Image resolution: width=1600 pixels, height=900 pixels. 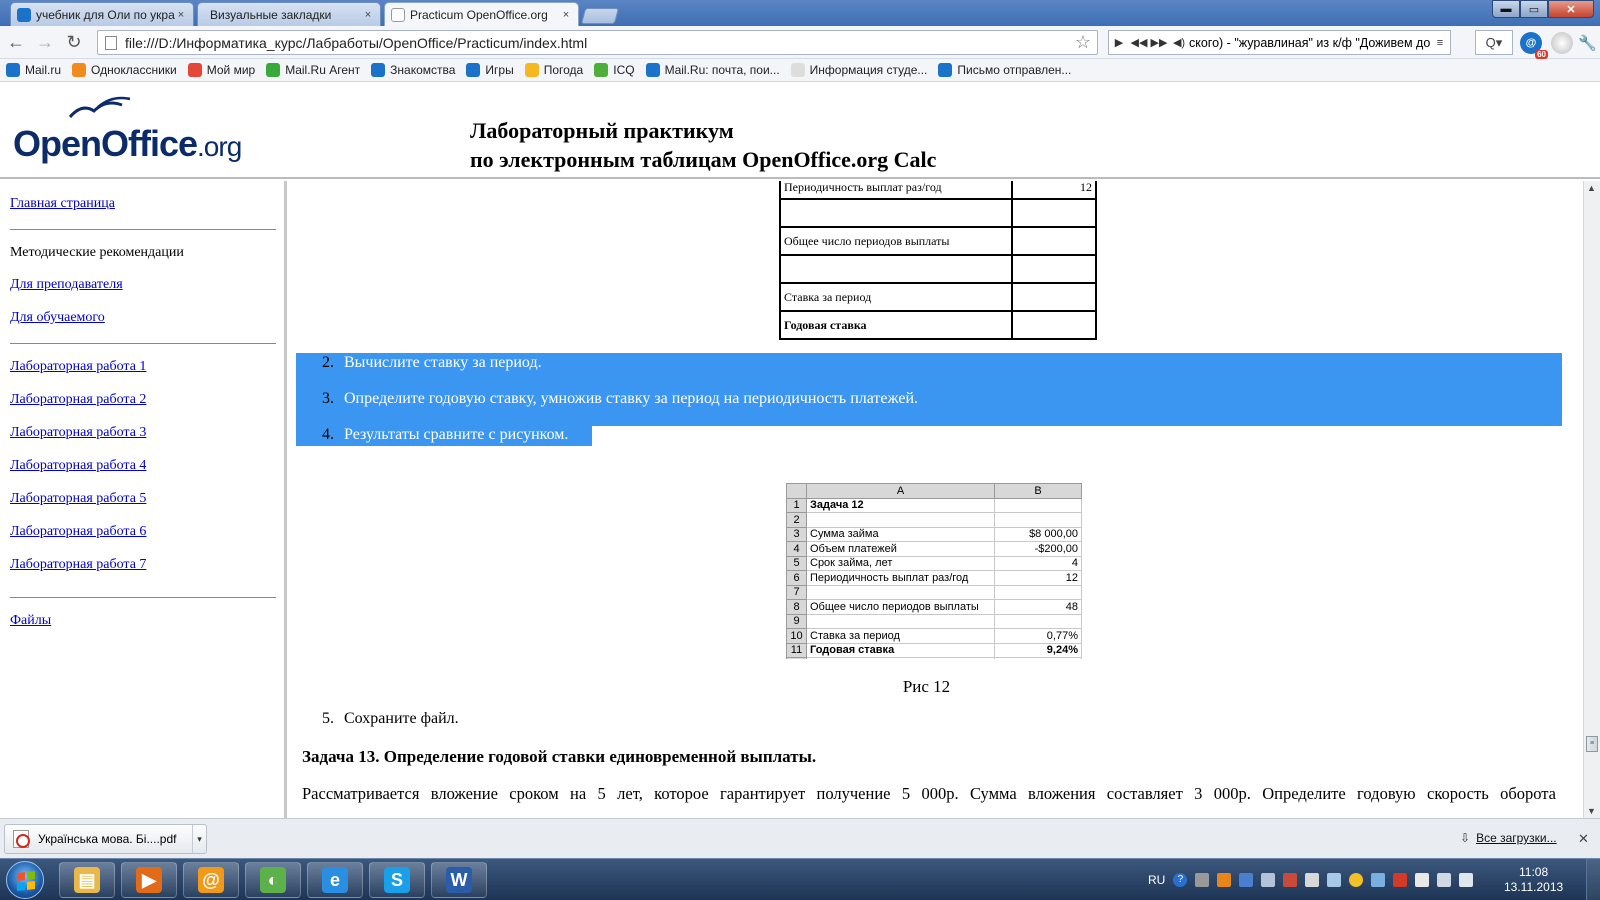 What do you see at coordinates (1591, 811) in the screenshot?
I see `scroll-down-icon: ▼` at bounding box center [1591, 811].